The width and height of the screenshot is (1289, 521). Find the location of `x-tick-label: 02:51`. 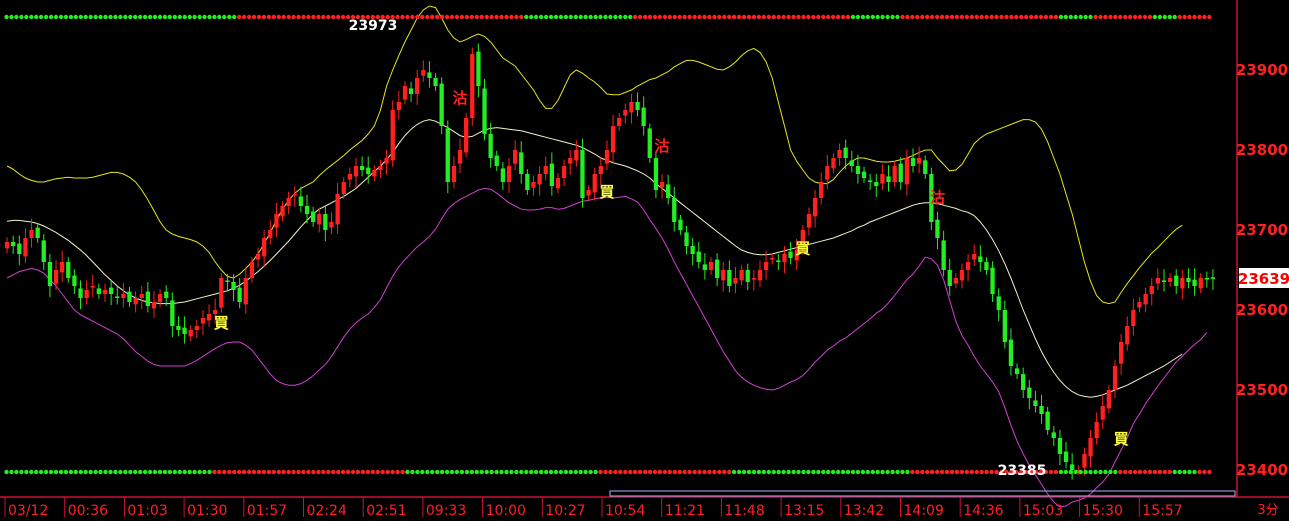

x-tick-label: 02:51 is located at coordinates (386, 510).